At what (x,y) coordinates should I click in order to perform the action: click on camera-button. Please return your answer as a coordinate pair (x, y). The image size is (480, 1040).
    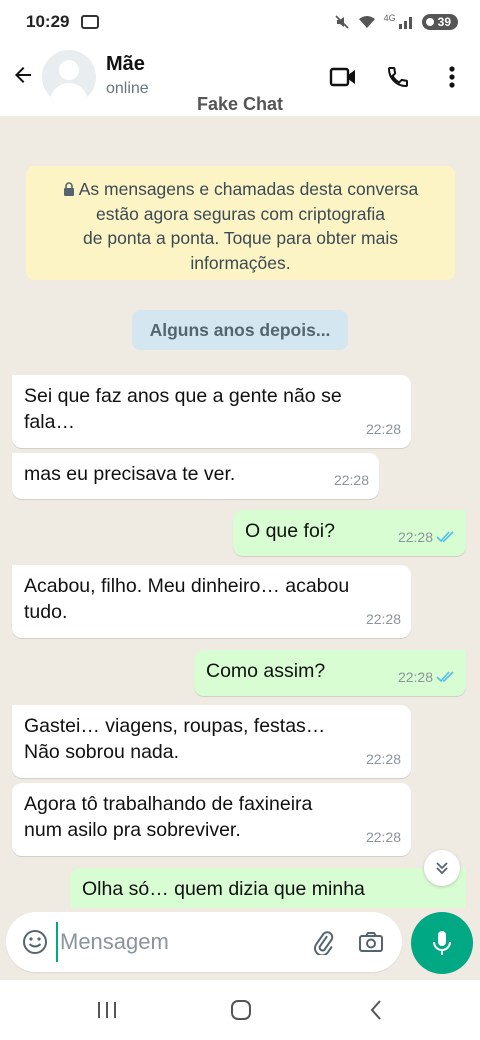
    Looking at the image, I should click on (371, 942).